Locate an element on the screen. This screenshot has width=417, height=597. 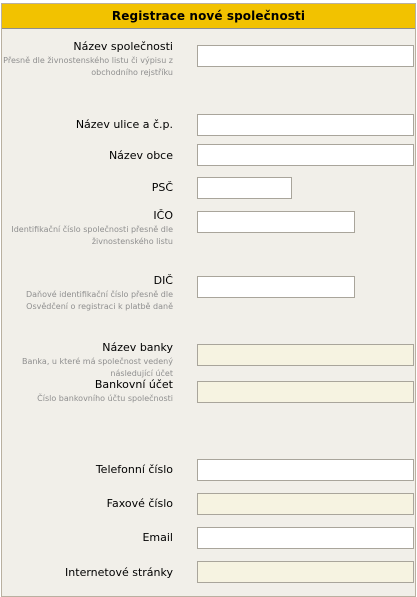
website-input is located at coordinates (305, 572).